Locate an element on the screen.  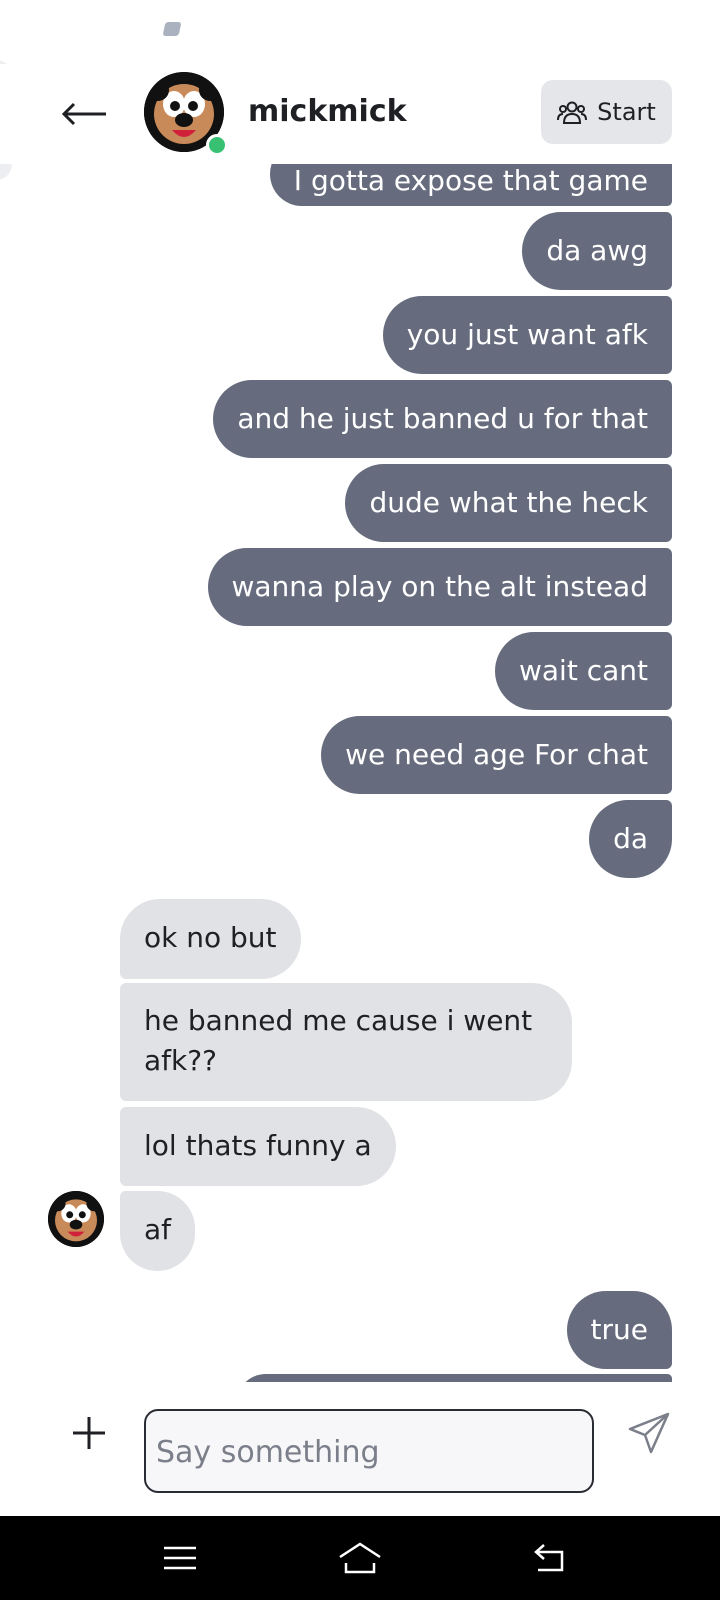
attach-button is located at coordinates (89, 1433).